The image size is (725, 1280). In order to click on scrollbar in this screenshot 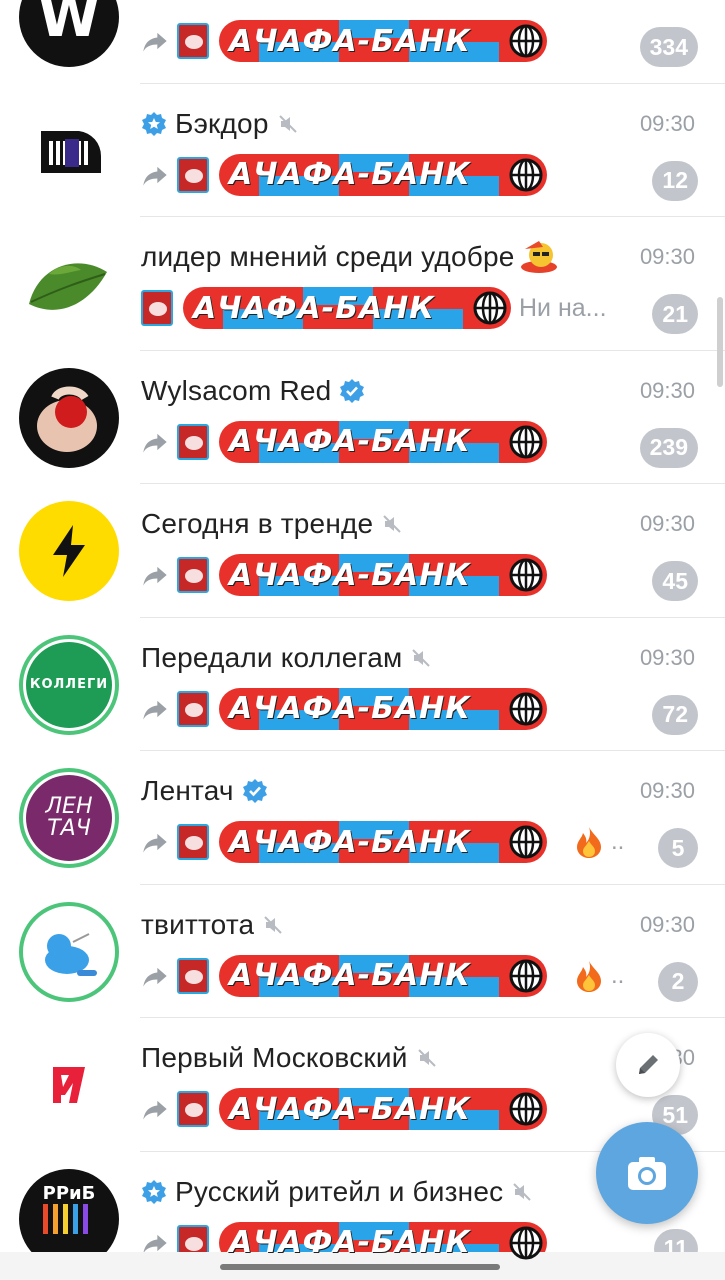, I will do `click(720, 342)`.